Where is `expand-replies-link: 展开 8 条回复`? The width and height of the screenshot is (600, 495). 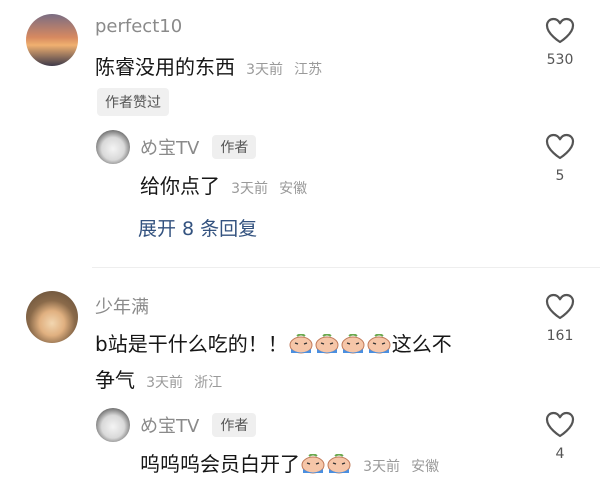 expand-replies-link: 展开 8 条回复 is located at coordinates (197, 227).